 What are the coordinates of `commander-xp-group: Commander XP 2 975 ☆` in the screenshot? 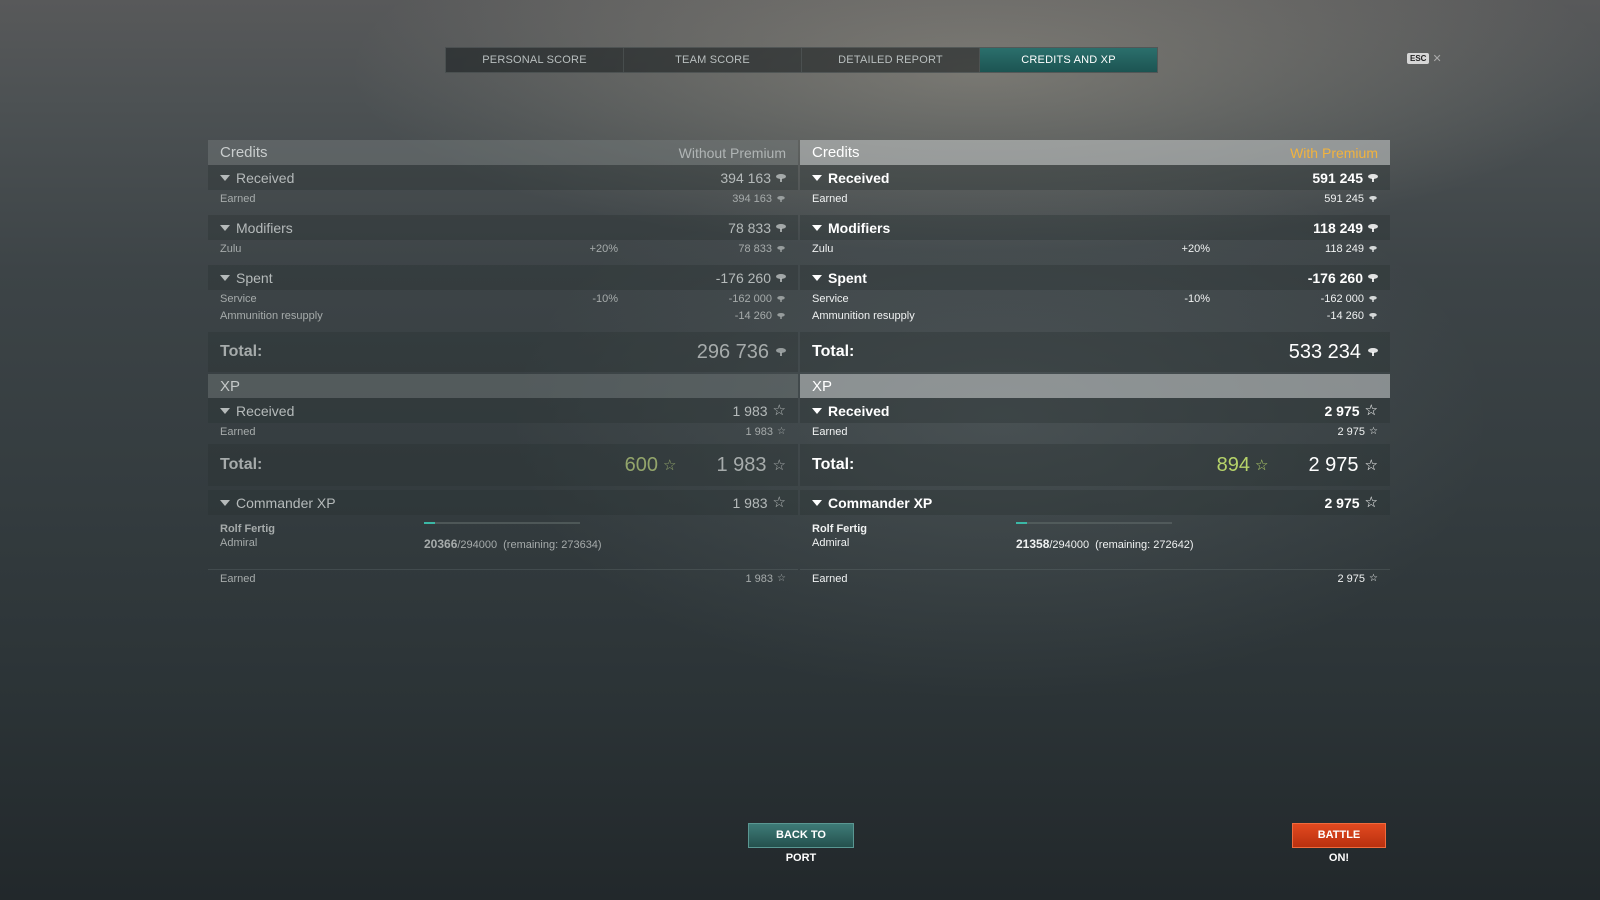 It's located at (1095, 502).